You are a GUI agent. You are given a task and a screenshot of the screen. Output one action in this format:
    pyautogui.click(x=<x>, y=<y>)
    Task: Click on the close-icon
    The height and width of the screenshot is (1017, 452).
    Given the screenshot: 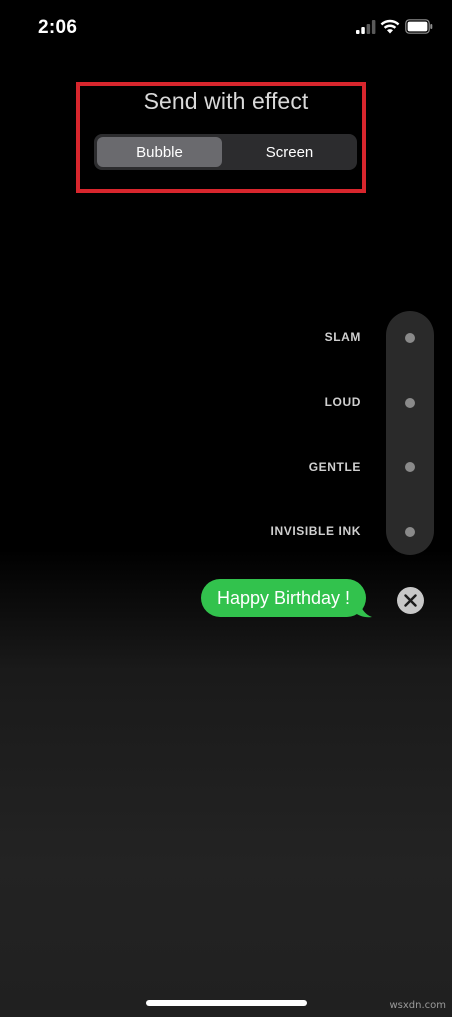 What is the action you would take?
    pyautogui.click(x=410, y=600)
    